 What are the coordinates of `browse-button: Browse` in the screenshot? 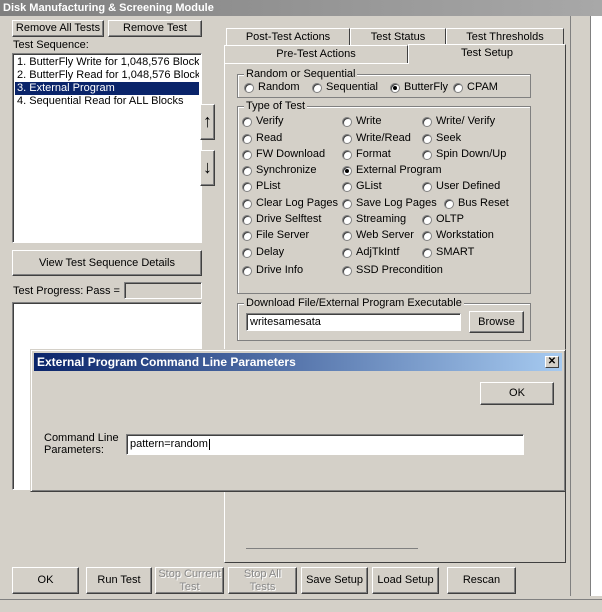 It's located at (496, 322).